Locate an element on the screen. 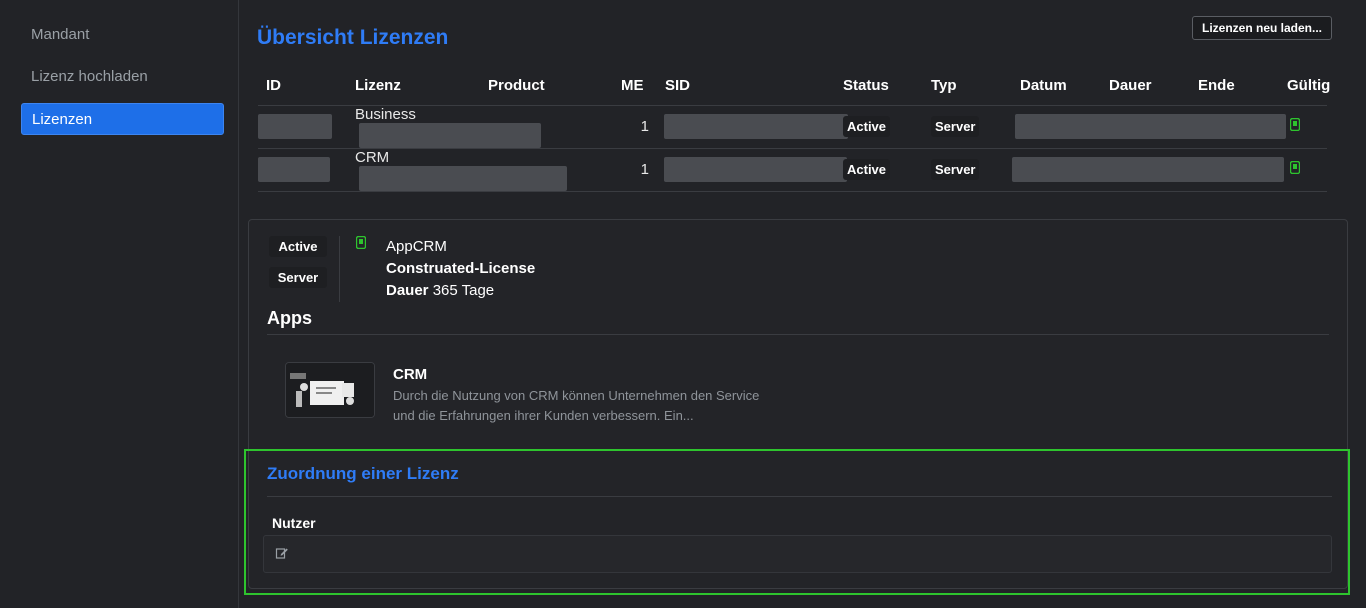 This screenshot has width=1366, height=608. col-header-me: ME is located at coordinates (635, 86).